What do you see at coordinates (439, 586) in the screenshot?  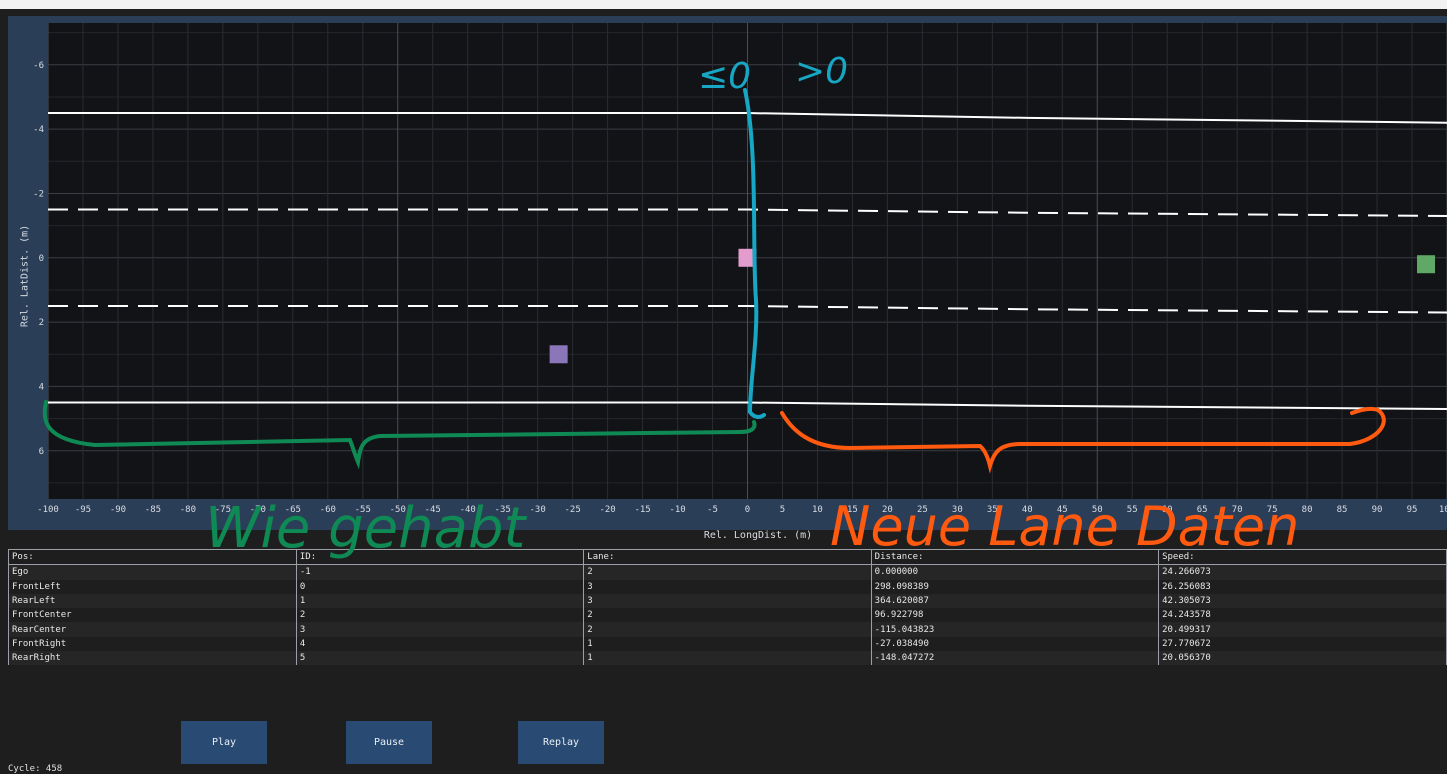 I see `table-cell: 0` at bounding box center [439, 586].